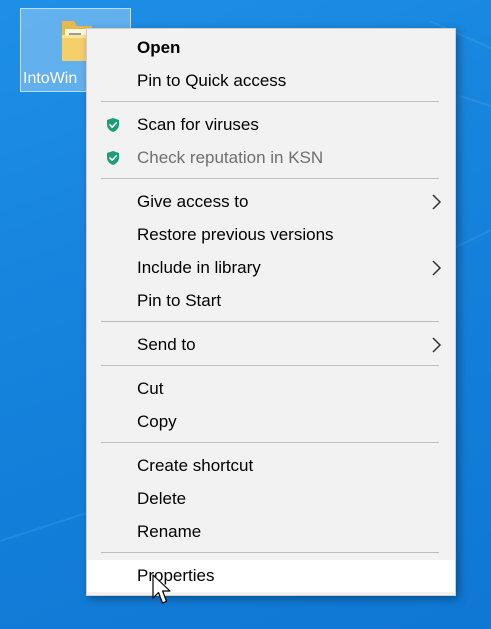 This screenshot has height=629, width=491. I want to click on menu-item-pin-to-start: Pin to Start, so click(271, 301).